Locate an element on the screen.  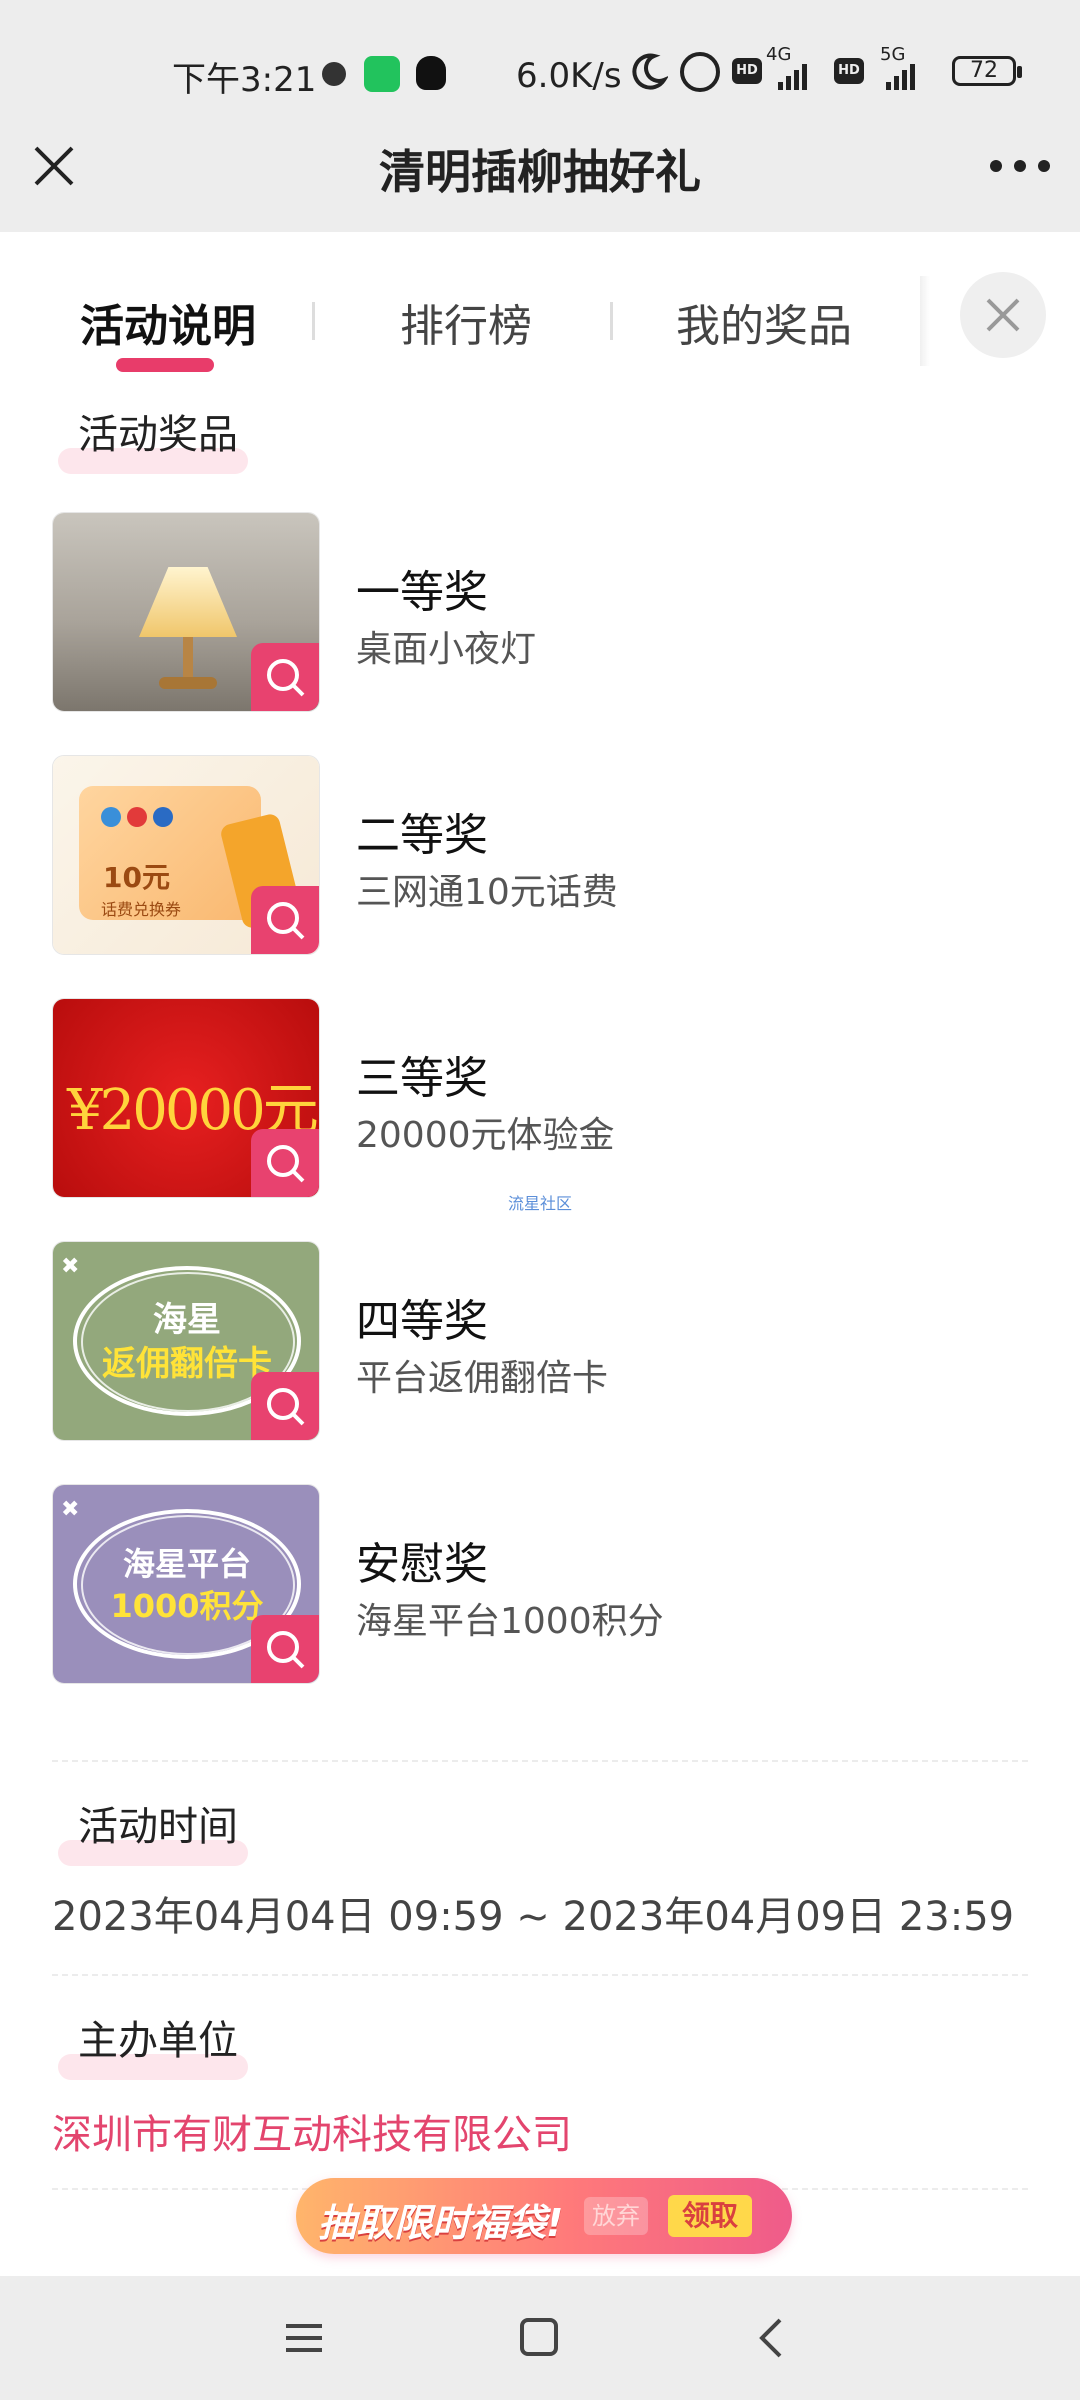
network-speed: 6.0K/s is located at coordinates (569, 76).